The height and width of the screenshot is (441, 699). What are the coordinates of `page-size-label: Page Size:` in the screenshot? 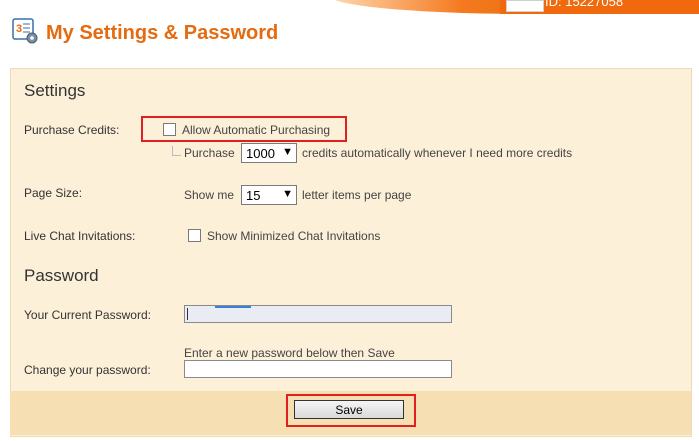 It's located at (53, 193).